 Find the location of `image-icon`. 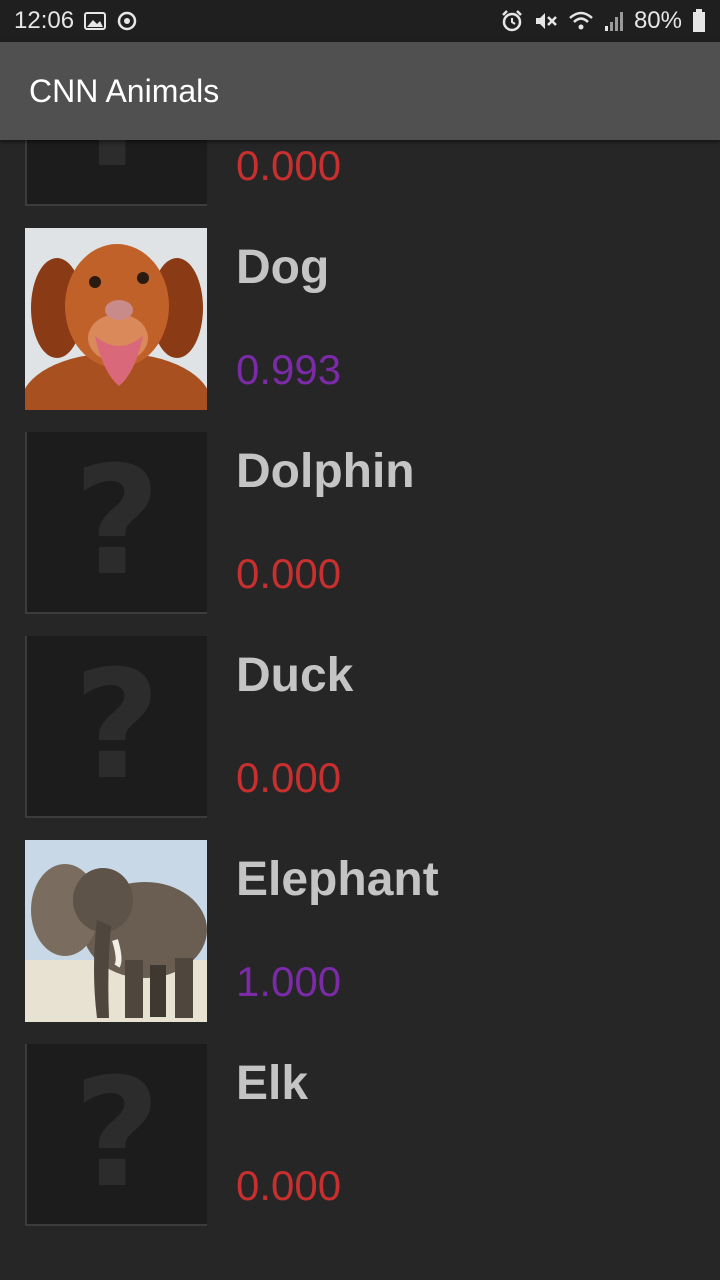

image-icon is located at coordinates (95, 21).